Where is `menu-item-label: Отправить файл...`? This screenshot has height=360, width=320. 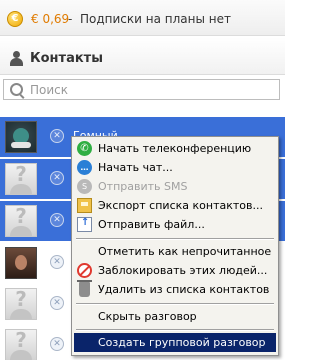 menu-item-label: Отправить файл... is located at coordinates (151, 224).